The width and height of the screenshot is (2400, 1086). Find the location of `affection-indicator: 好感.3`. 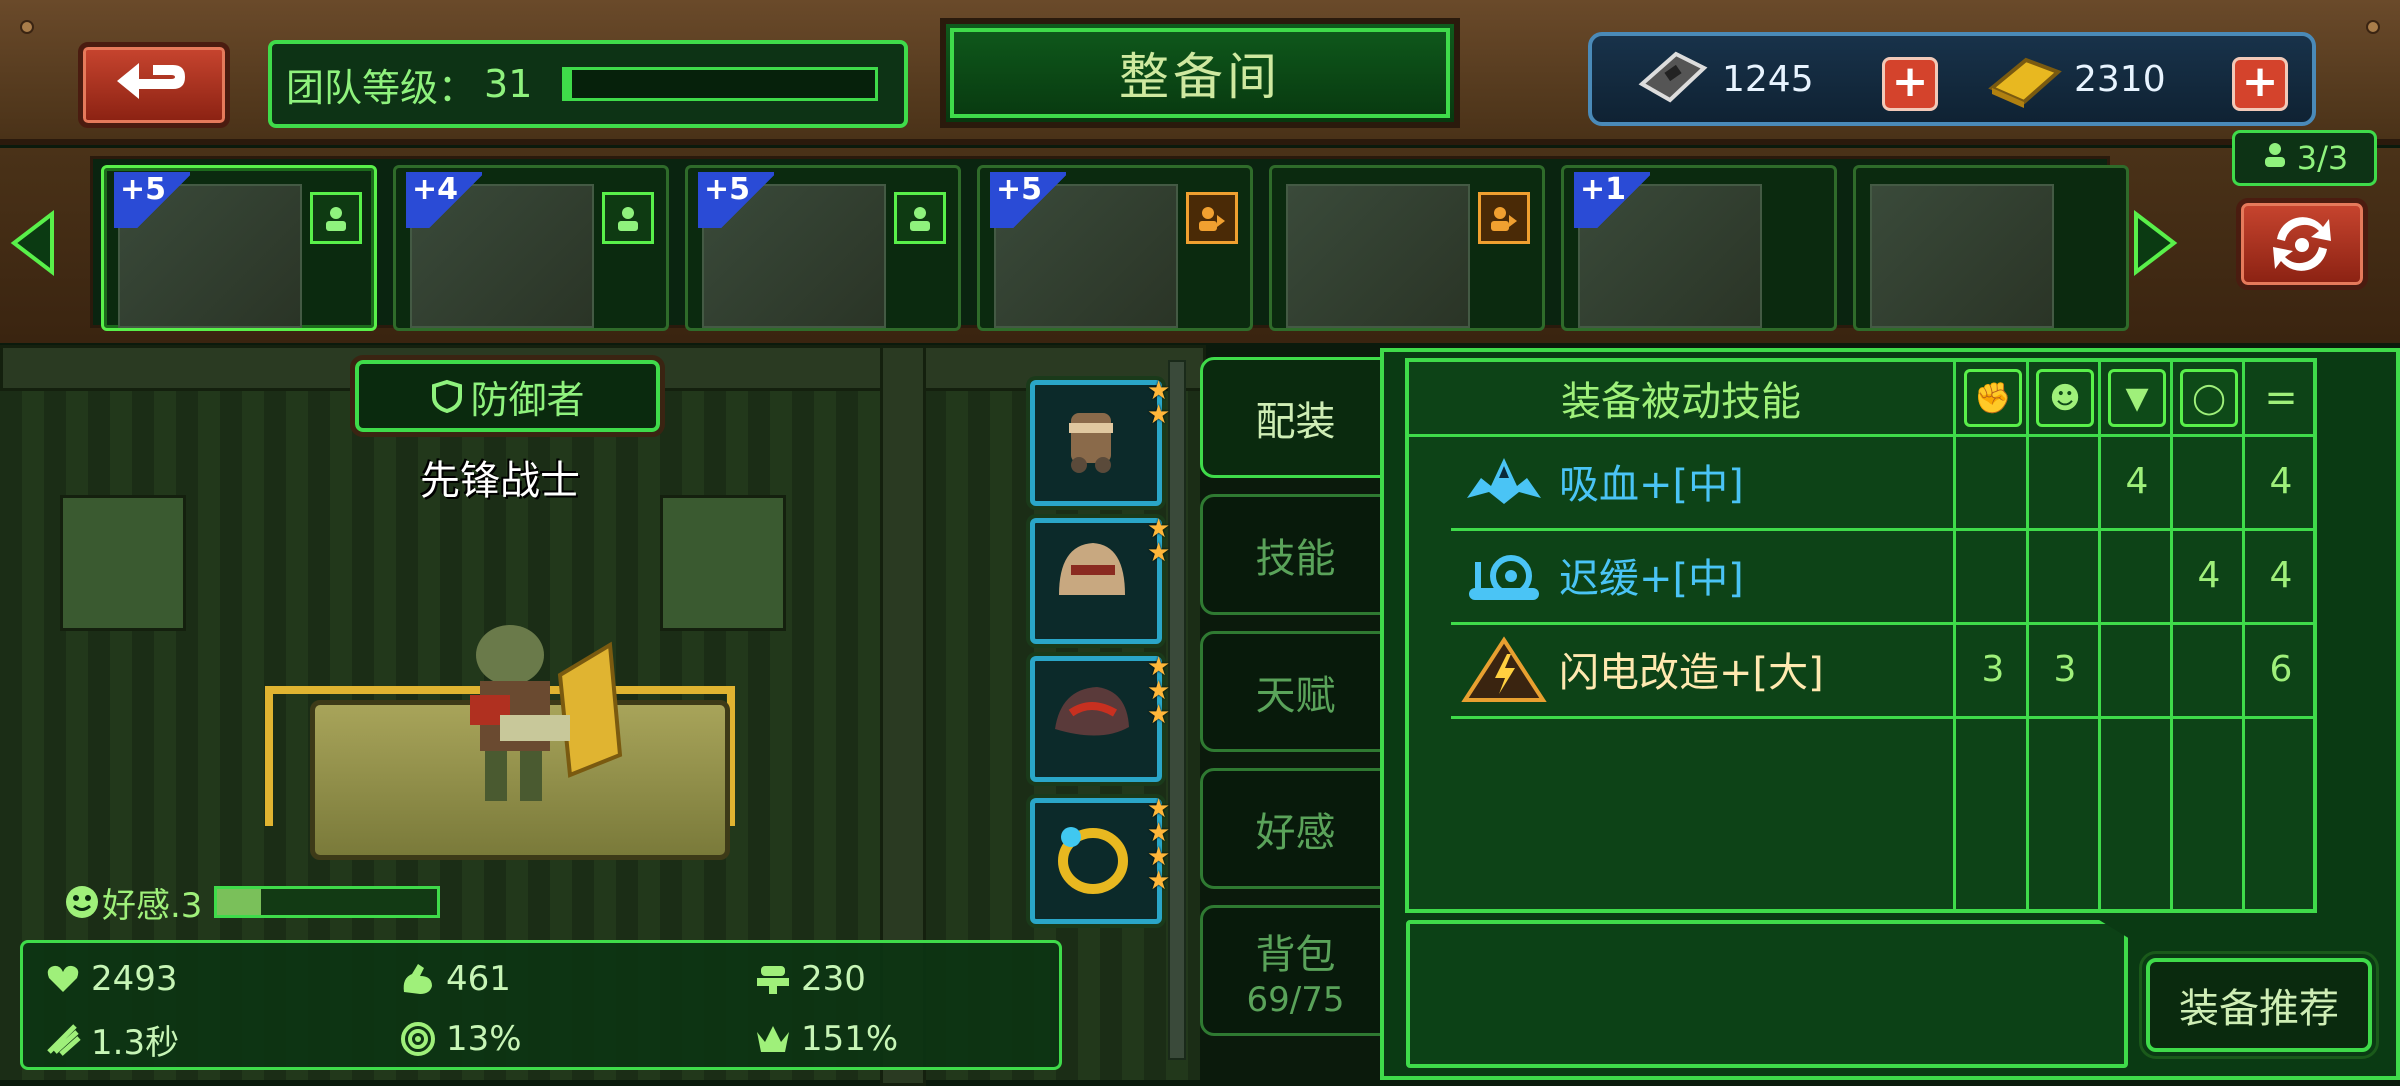

affection-indicator: 好感.3 is located at coordinates (272, 902).